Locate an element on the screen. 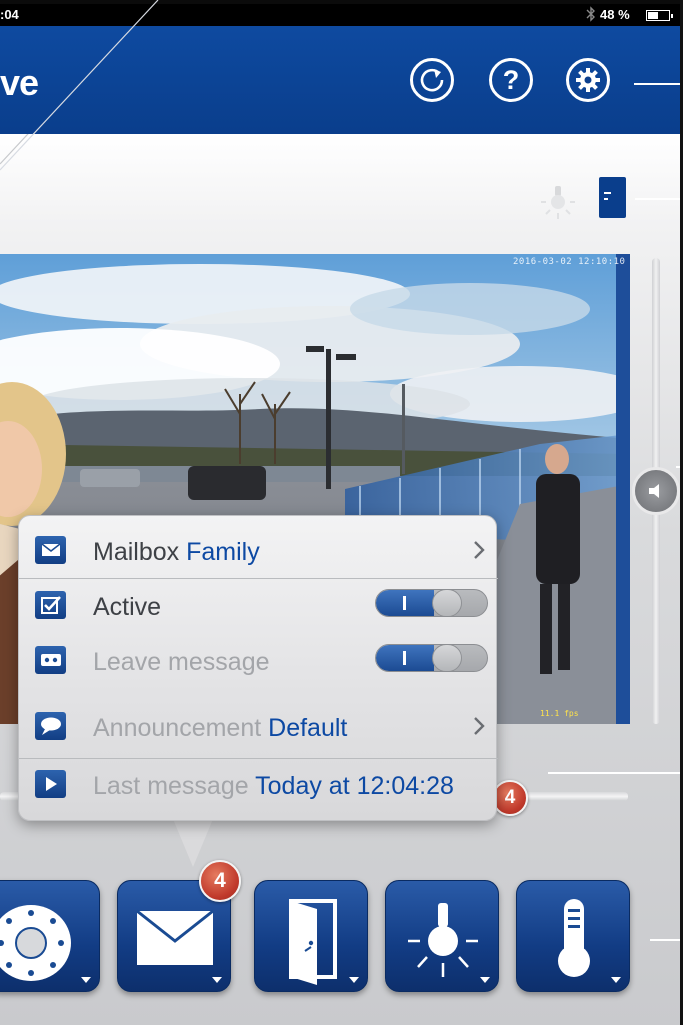 The height and width of the screenshot is (1025, 683). voicemail-icon is located at coordinates (50, 660).